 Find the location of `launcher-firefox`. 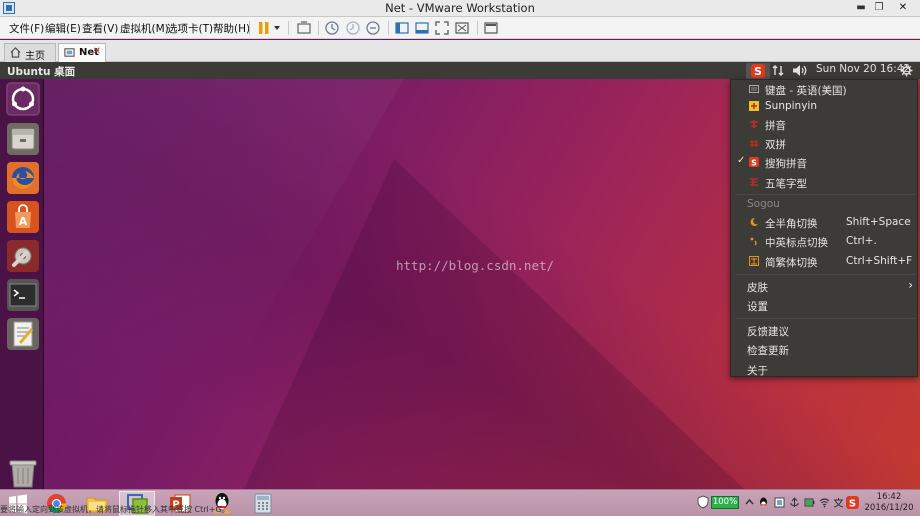

launcher-firefox is located at coordinates (23, 178).